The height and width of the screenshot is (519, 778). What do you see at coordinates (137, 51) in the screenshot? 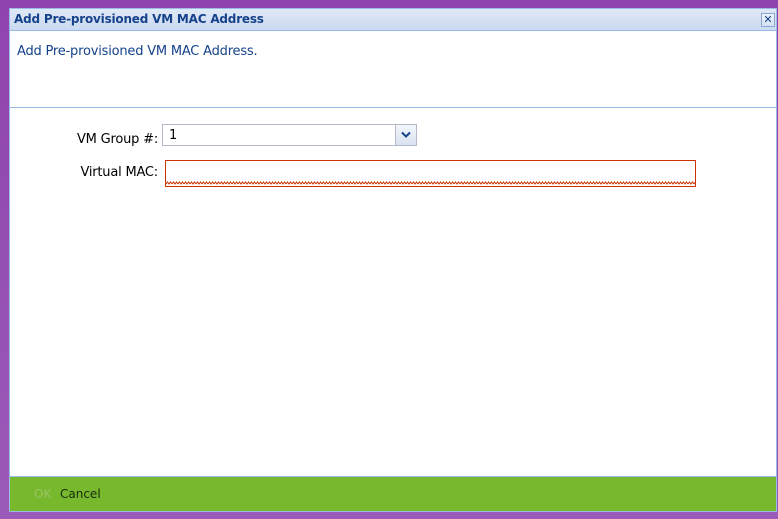
I see `dialog-description: Add Pre-provisioned VM MAC Address.` at bounding box center [137, 51].